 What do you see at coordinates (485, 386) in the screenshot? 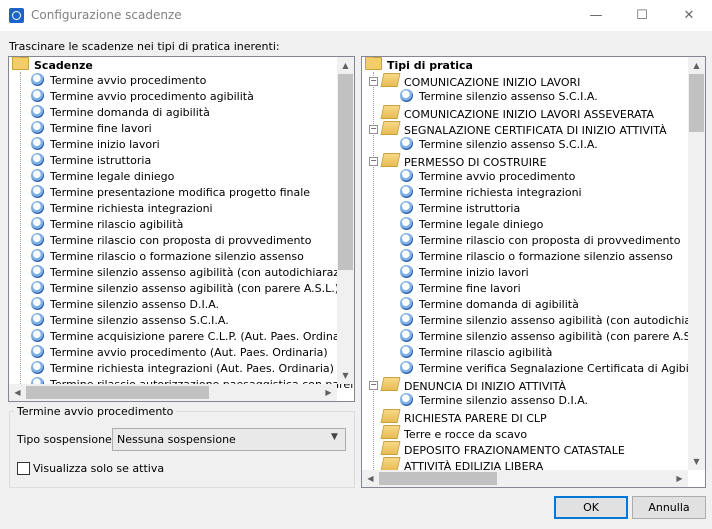
I see `tree-item-label: DENUNCIA DI INIZIO ATTIVITÀ` at bounding box center [485, 386].